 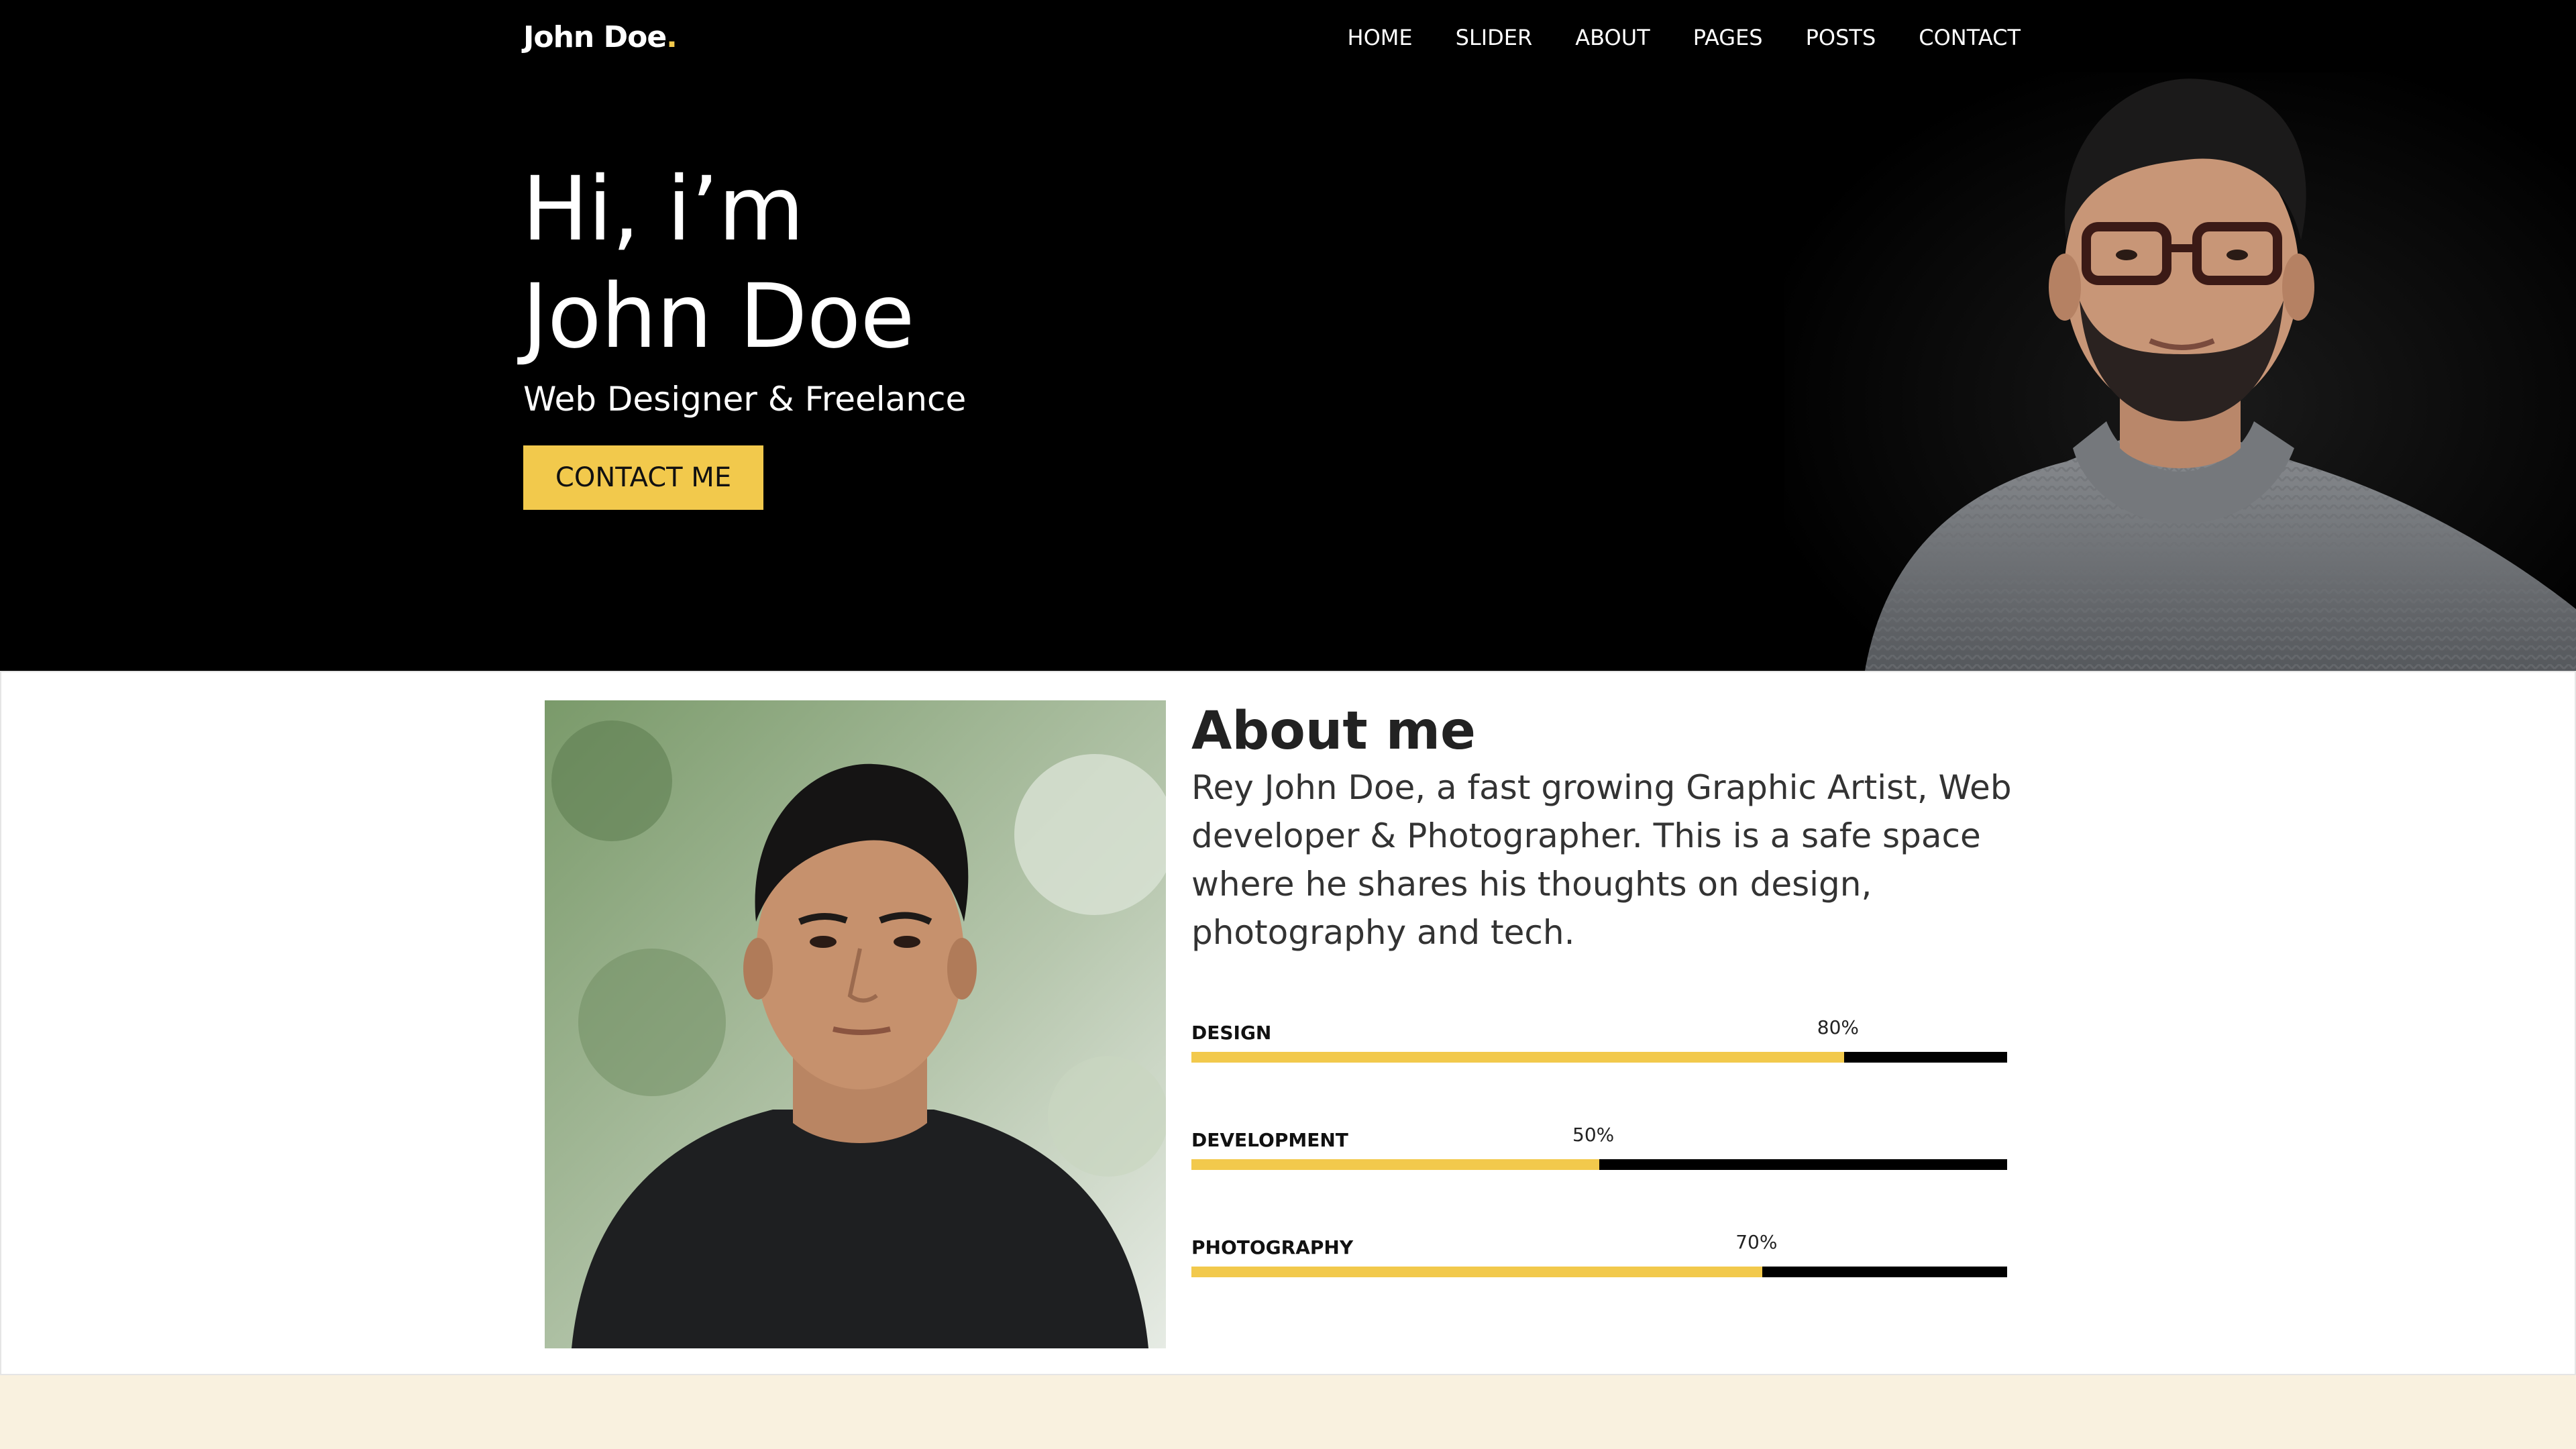 What do you see at coordinates (595, 37) in the screenshot?
I see `logo-text: John Doe` at bounding box center [595, 37].